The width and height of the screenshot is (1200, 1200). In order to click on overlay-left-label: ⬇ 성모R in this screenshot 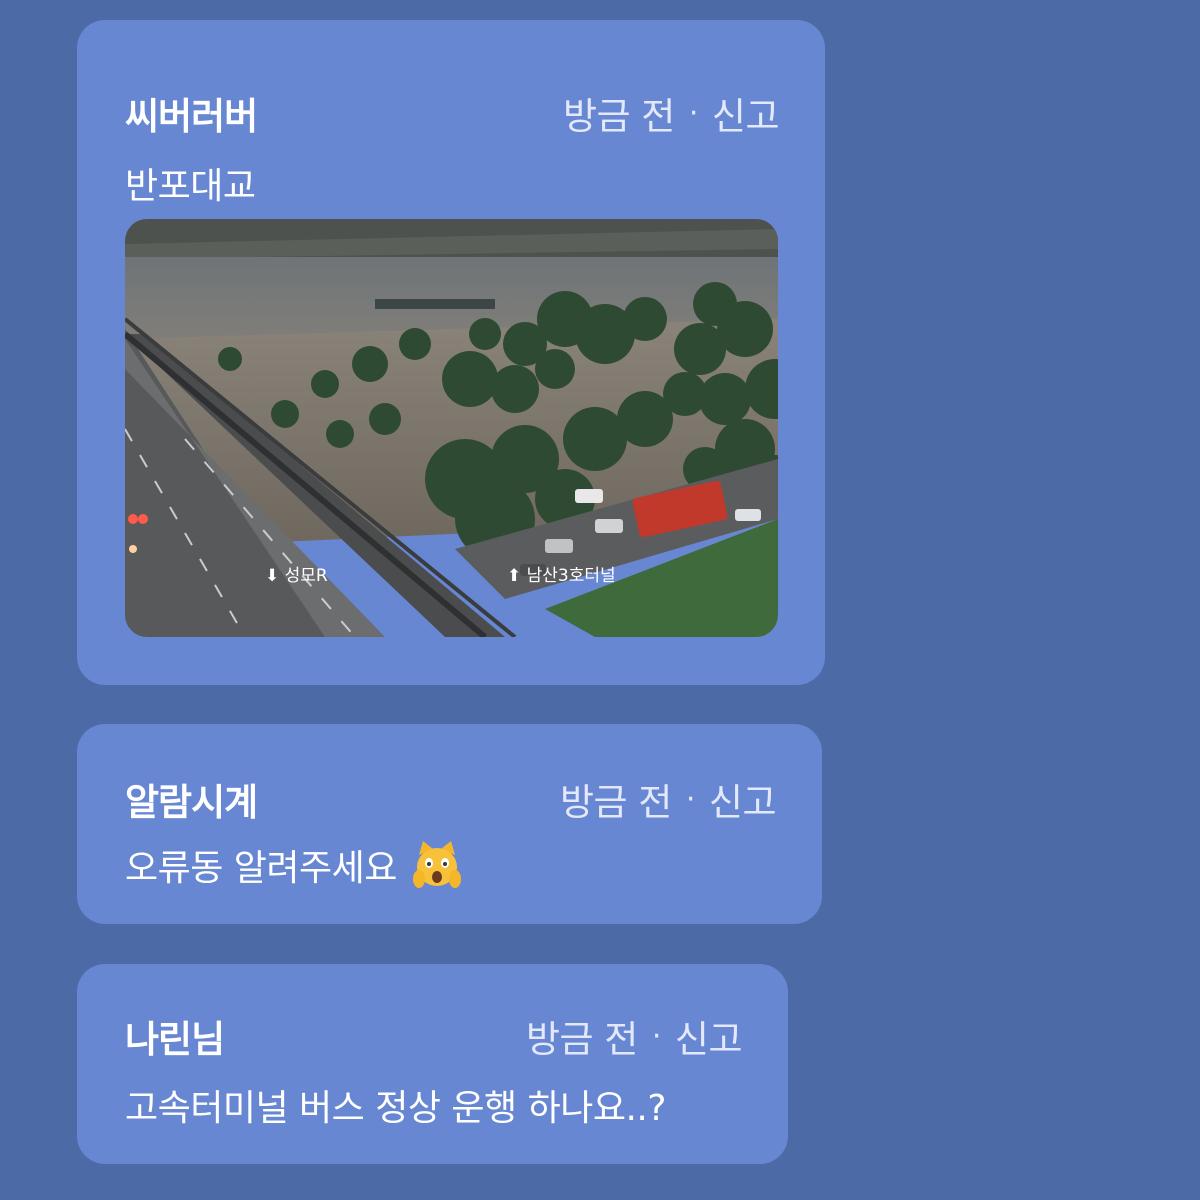, I will do `click(296, 576)`.